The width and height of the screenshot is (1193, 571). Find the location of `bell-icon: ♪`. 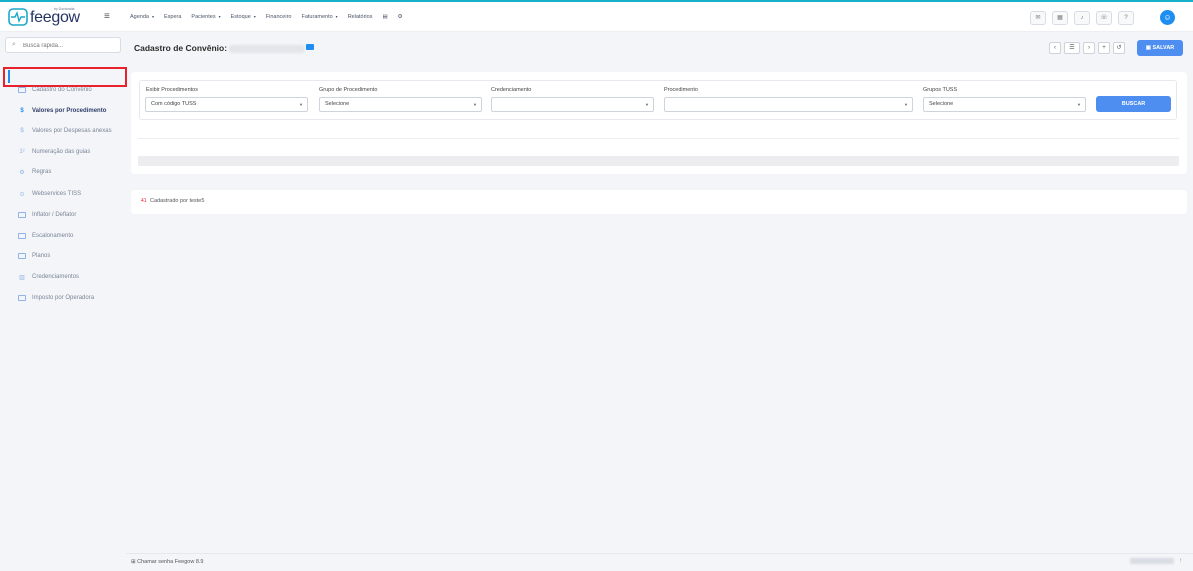

bell-icon: ♪ is located at coordinates (1082, 18).